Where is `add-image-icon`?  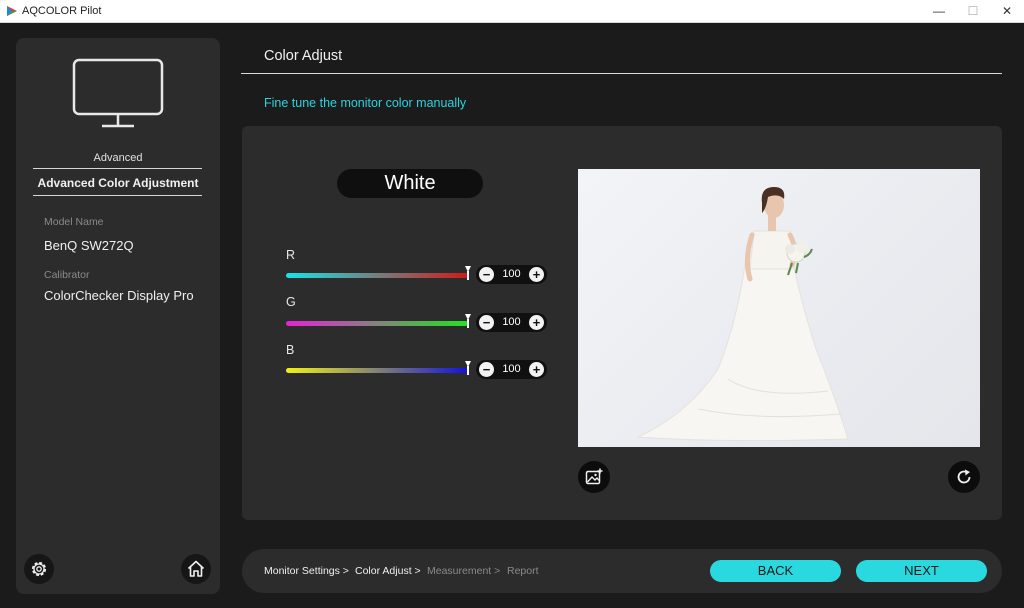
add-image-icon is located at coordinates (594, 476).